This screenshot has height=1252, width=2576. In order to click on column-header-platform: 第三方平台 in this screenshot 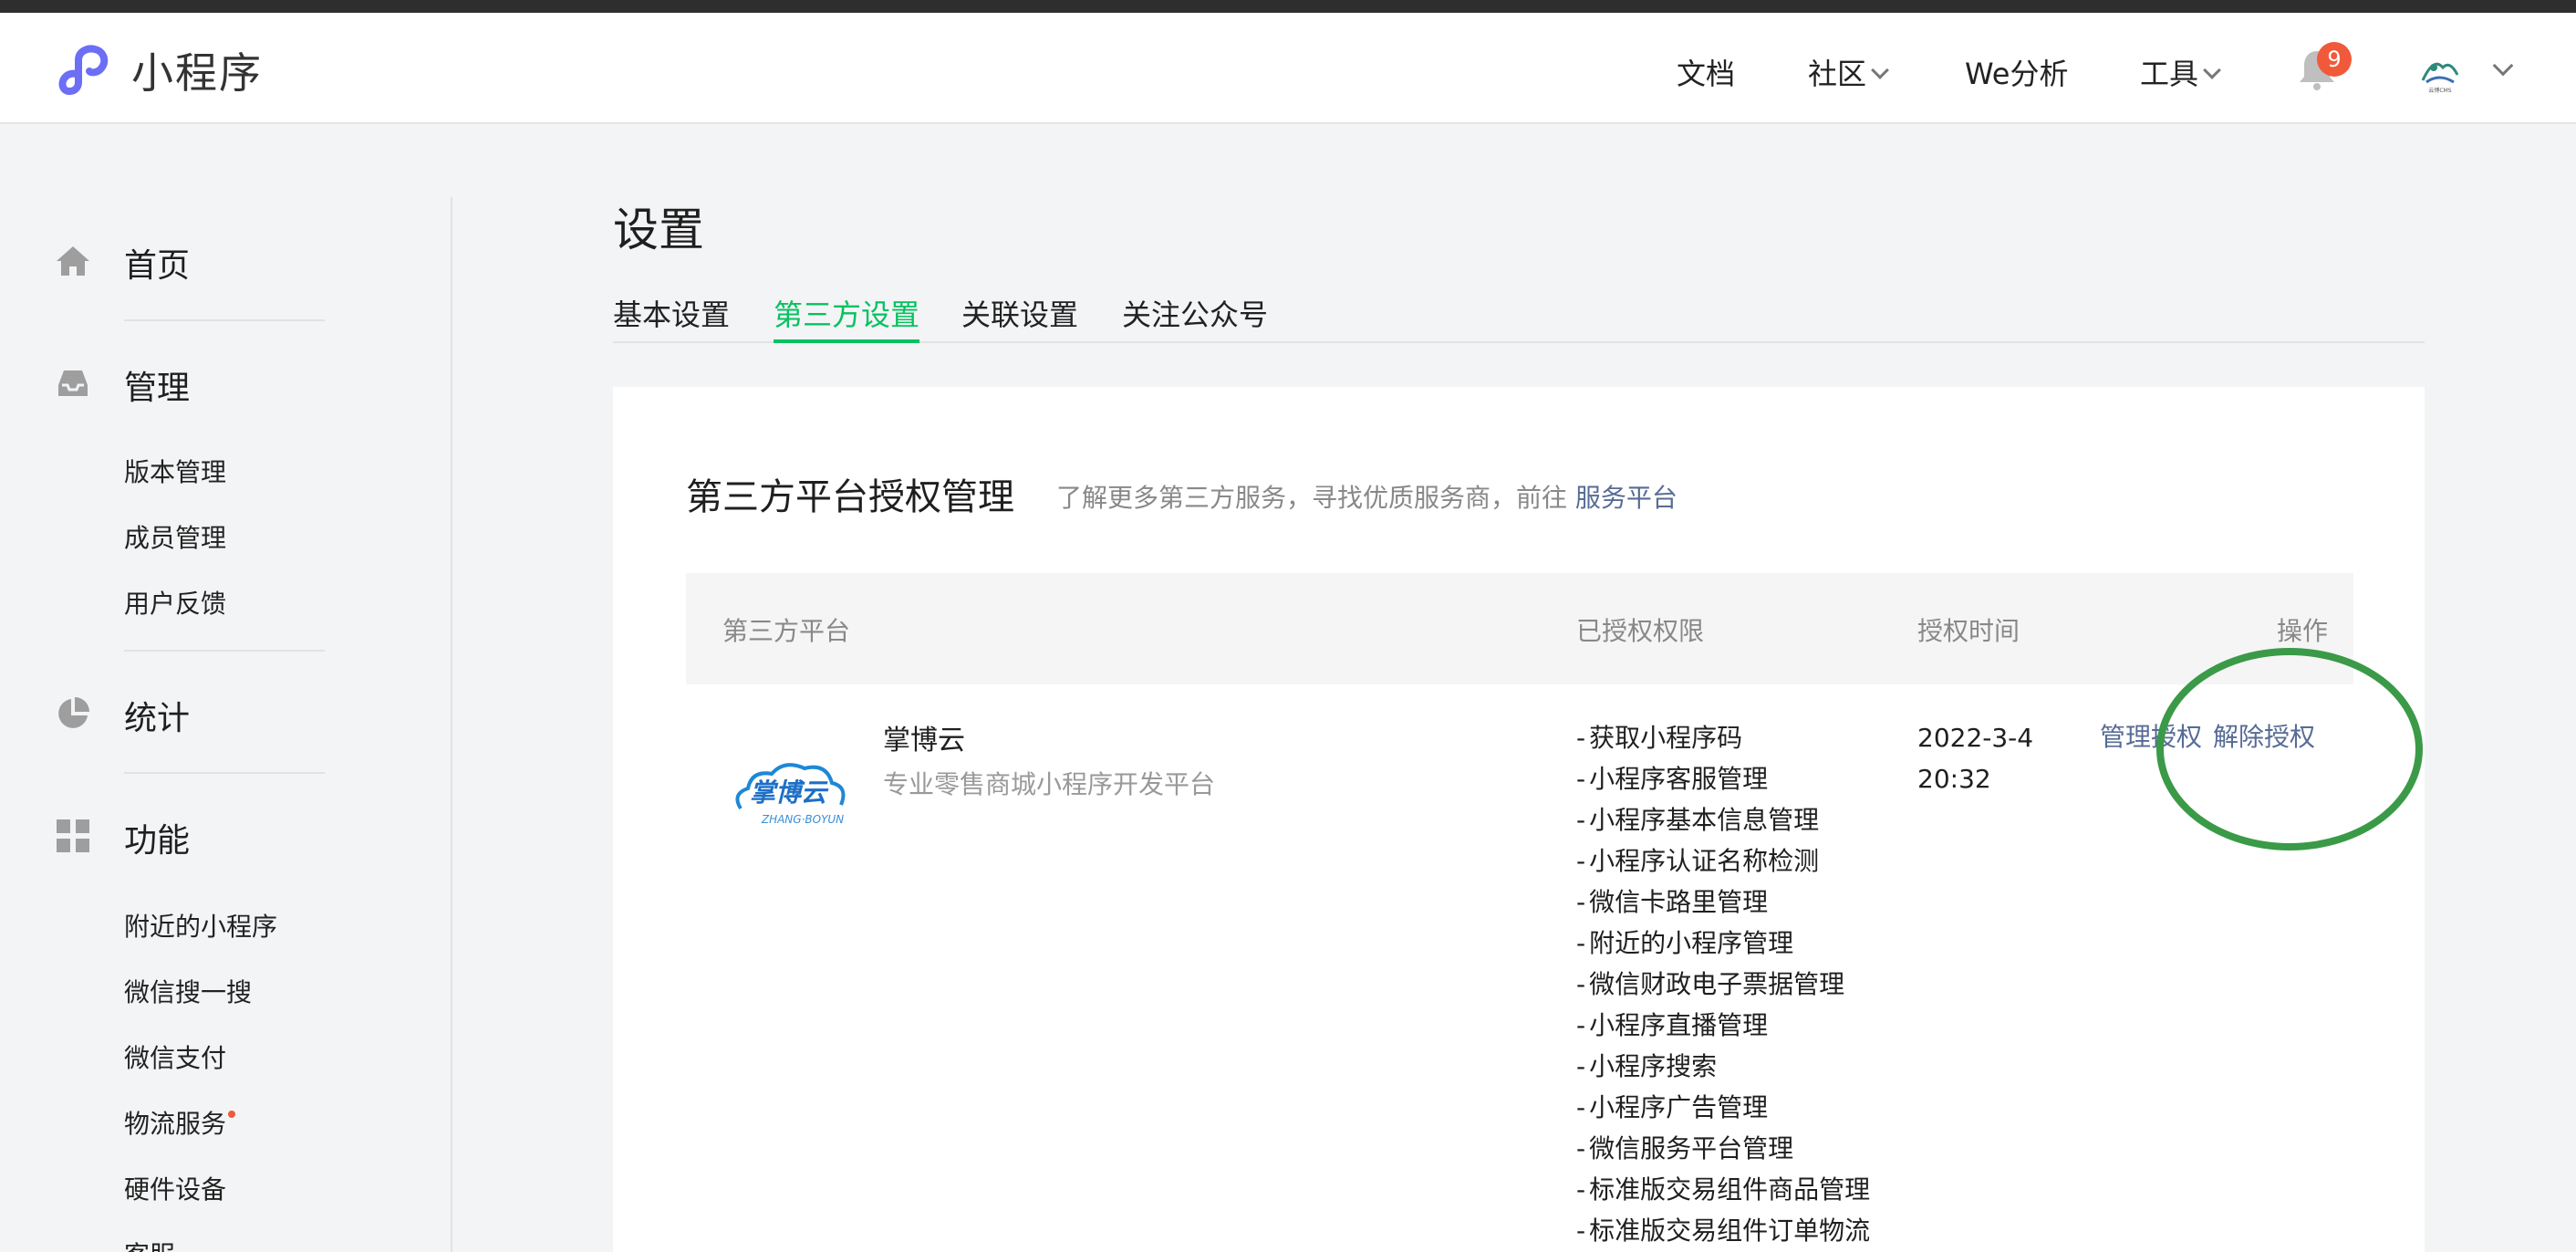, I will do `click(786, 631)`.